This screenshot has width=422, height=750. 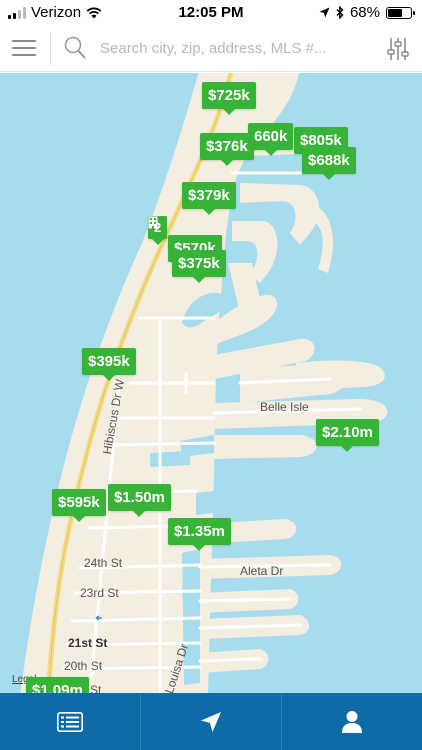 I want to click on search-input, so click(x=231, y=48).